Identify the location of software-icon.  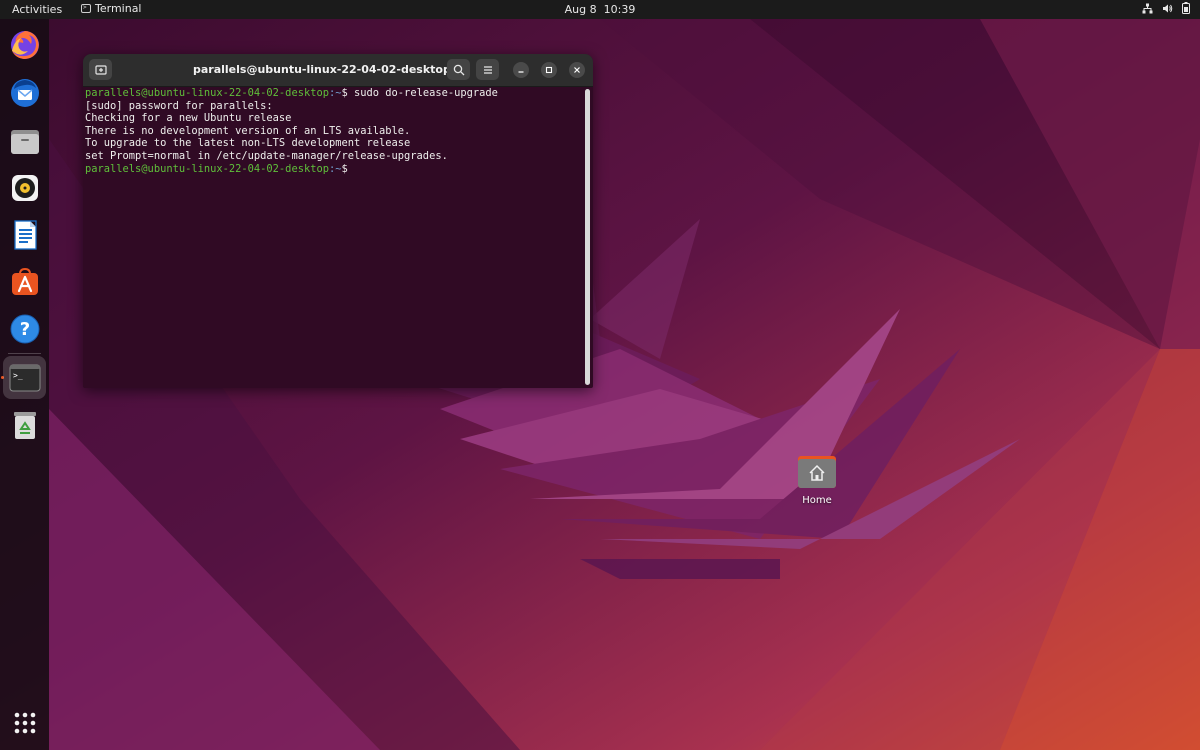
(24, 281).